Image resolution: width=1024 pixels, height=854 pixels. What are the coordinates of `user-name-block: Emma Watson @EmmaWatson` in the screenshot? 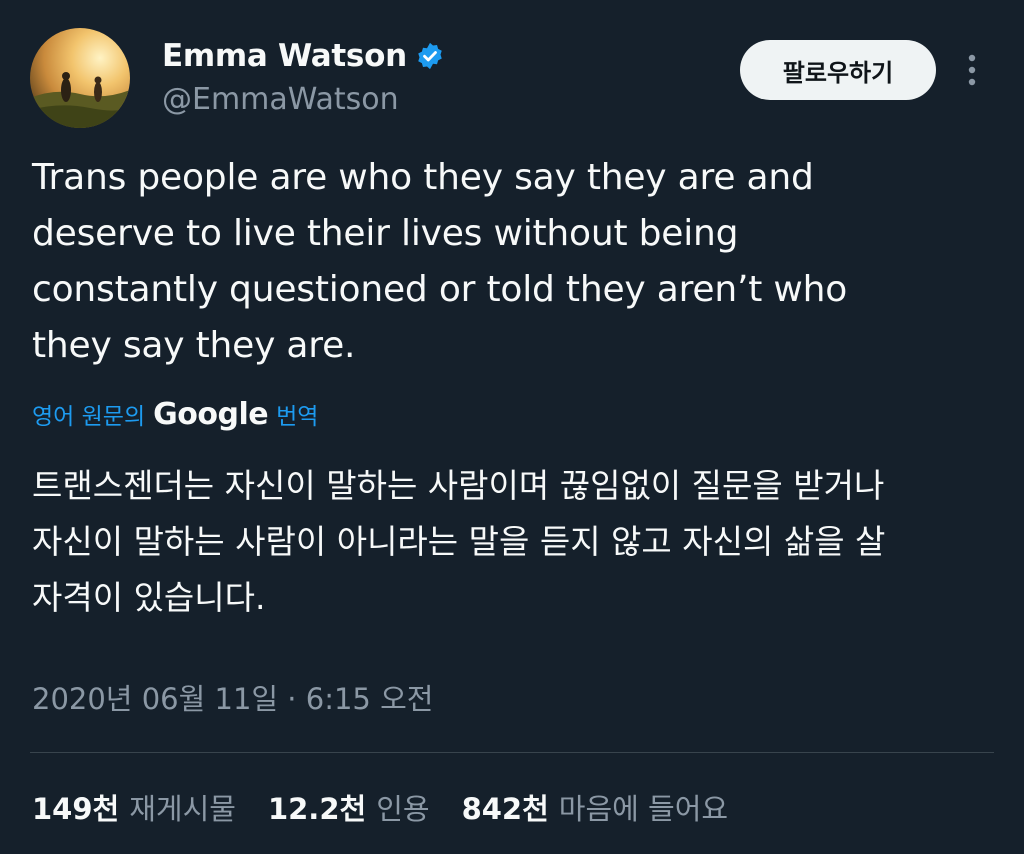 It's located at (303, 76).